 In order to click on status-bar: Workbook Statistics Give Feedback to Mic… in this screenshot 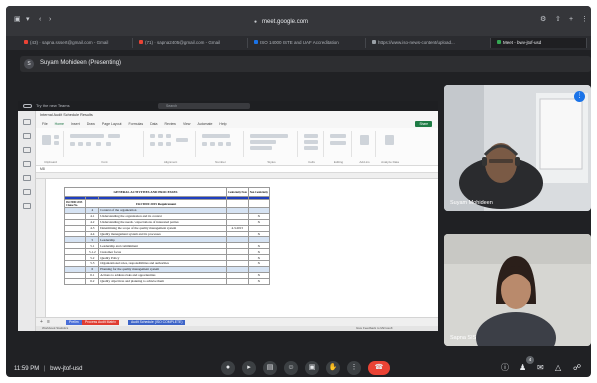, I will do `click(237, 328)`.